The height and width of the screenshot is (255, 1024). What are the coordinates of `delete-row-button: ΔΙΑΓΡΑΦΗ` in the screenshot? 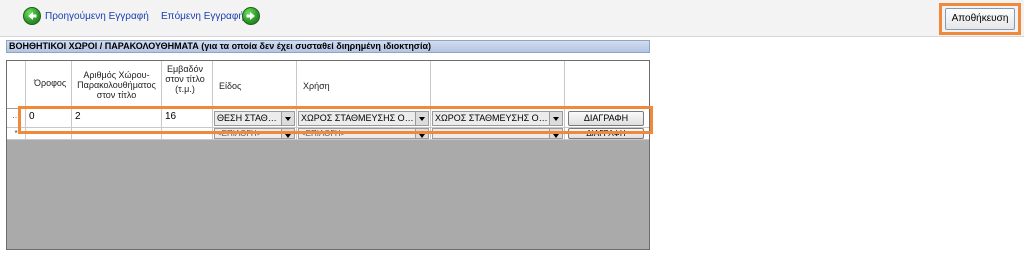 It's located at (606, 118).